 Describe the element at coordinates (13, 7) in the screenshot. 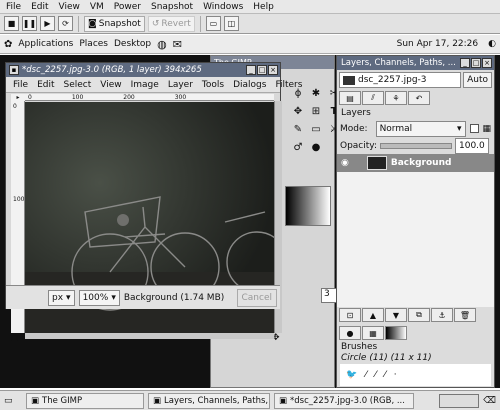

I see `menu-file: File` at that location.